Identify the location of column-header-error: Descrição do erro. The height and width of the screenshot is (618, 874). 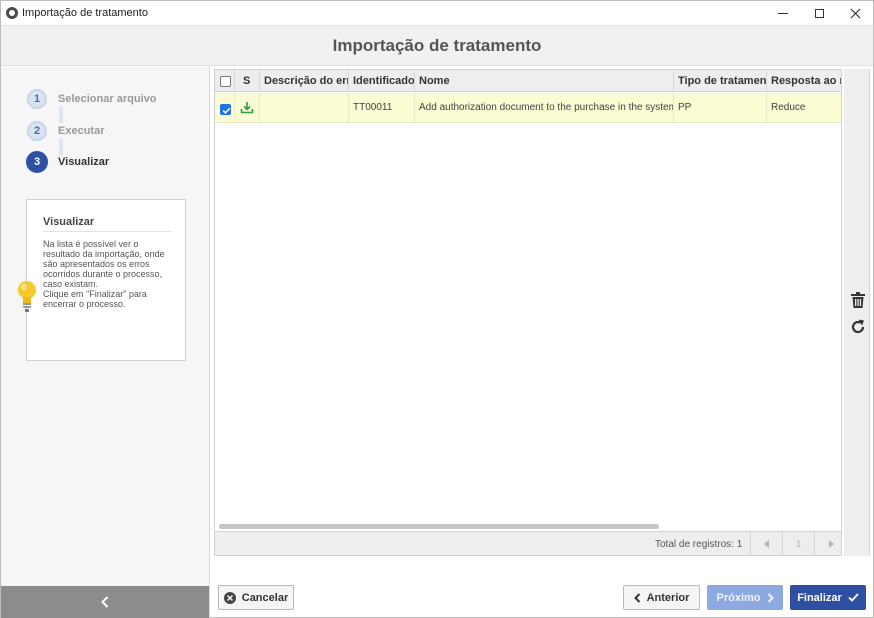
(304, 81).